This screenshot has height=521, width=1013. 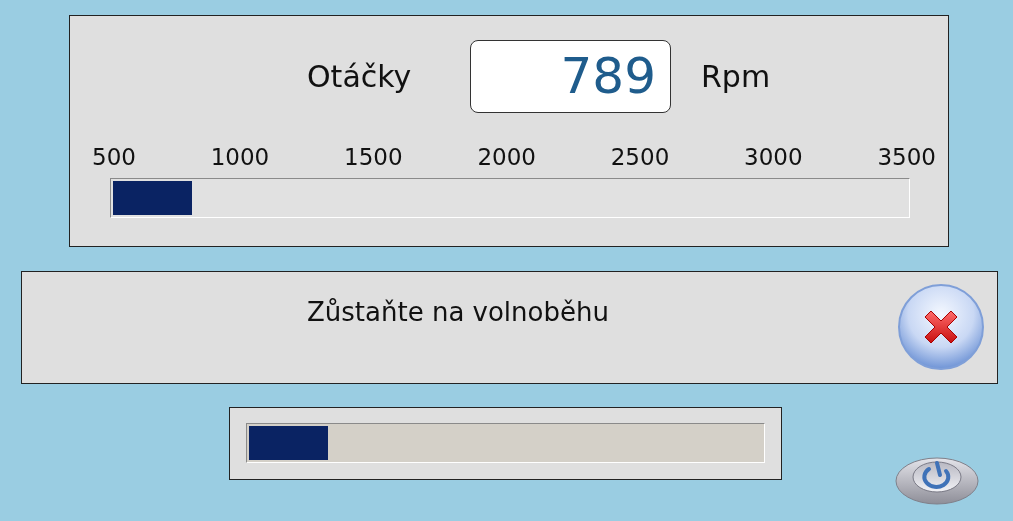 I want to click on scale-tick-label: 3000, so click(x=773, y=157).